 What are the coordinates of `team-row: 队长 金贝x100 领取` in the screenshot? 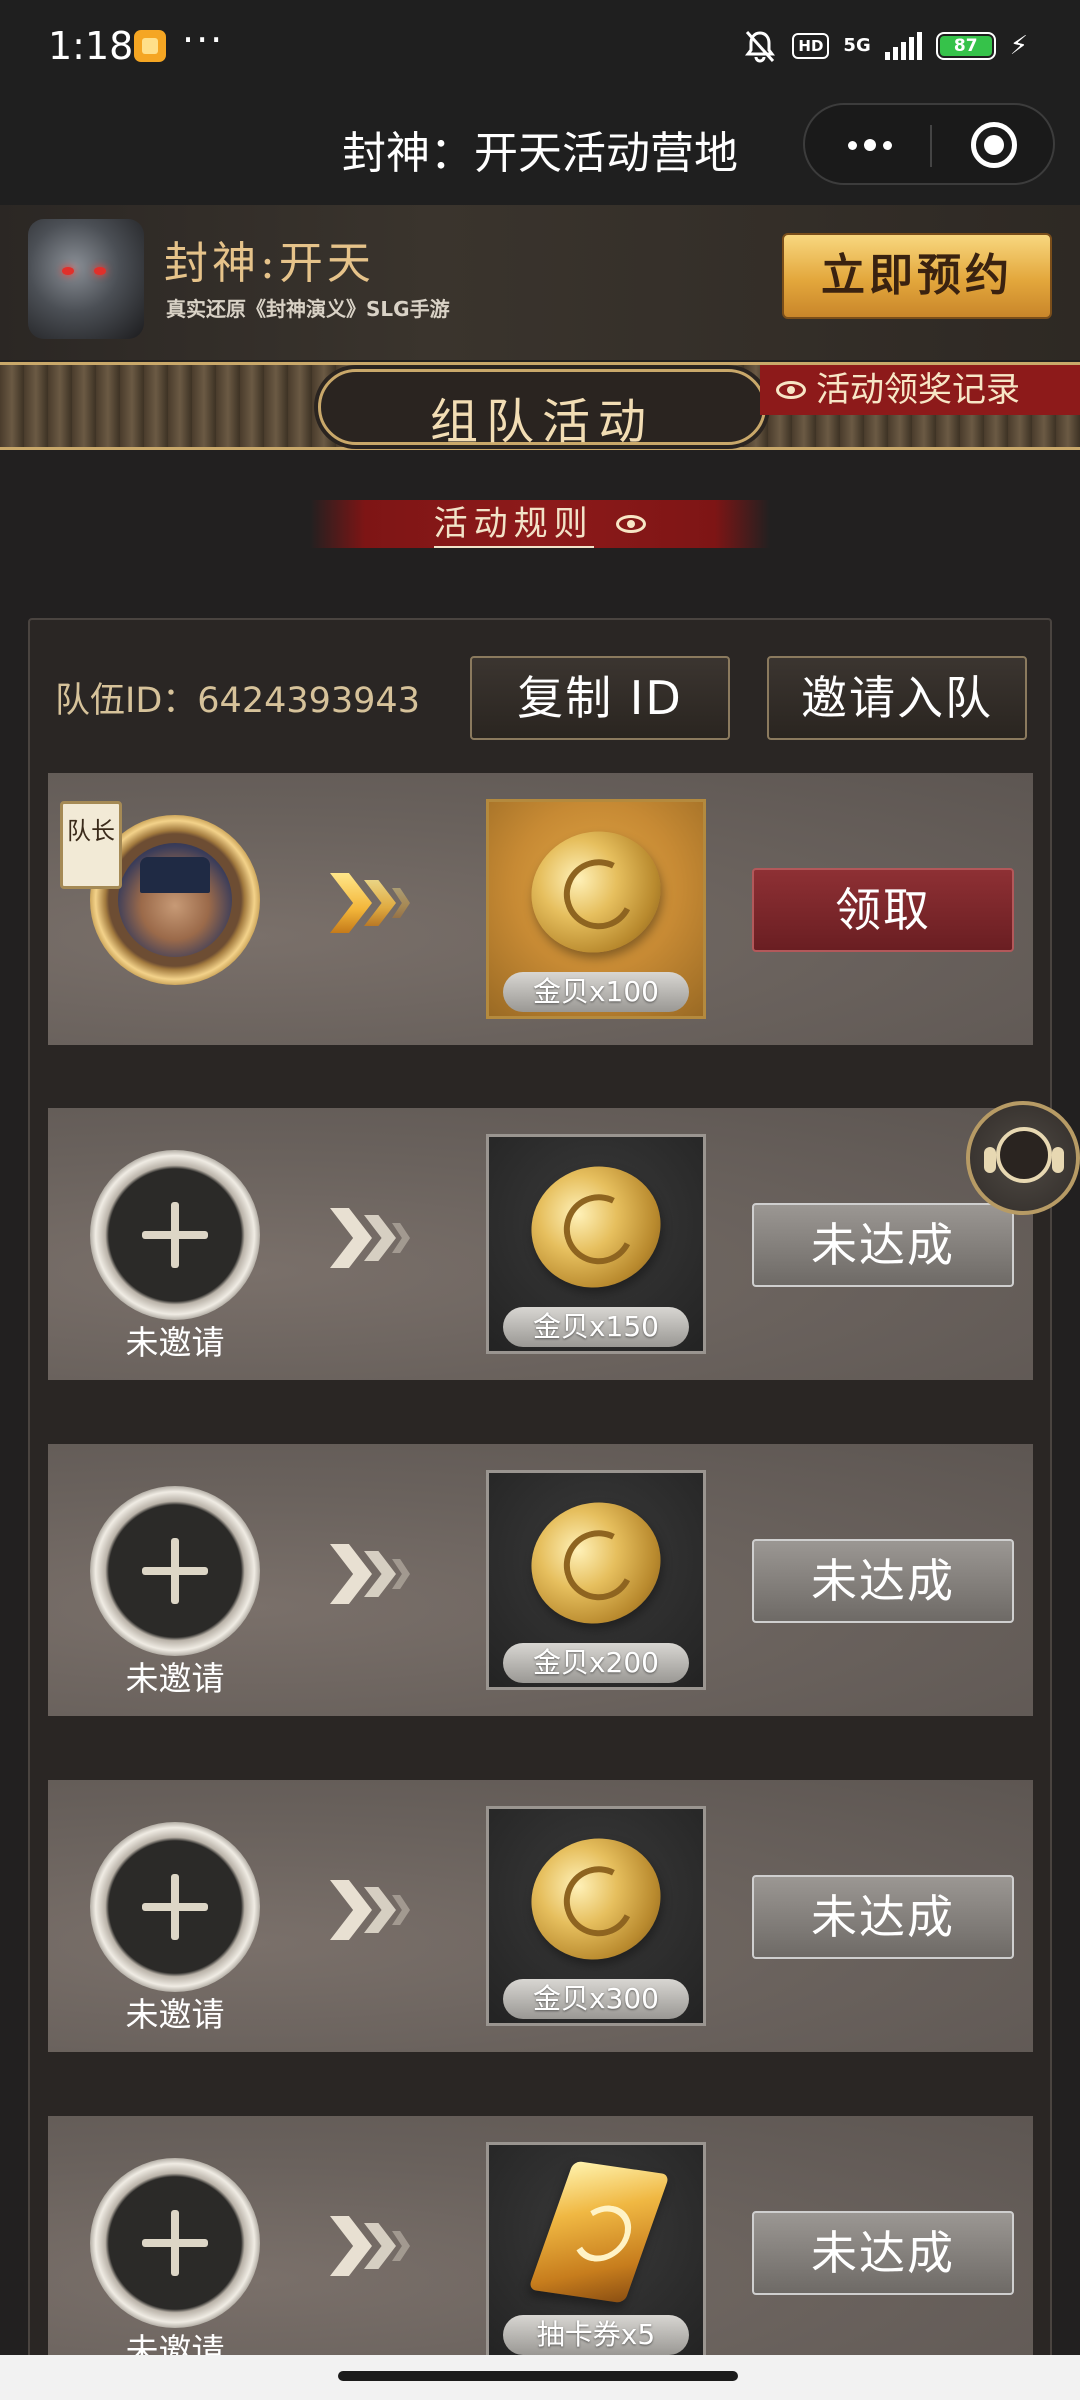 It's located at (540, 909).